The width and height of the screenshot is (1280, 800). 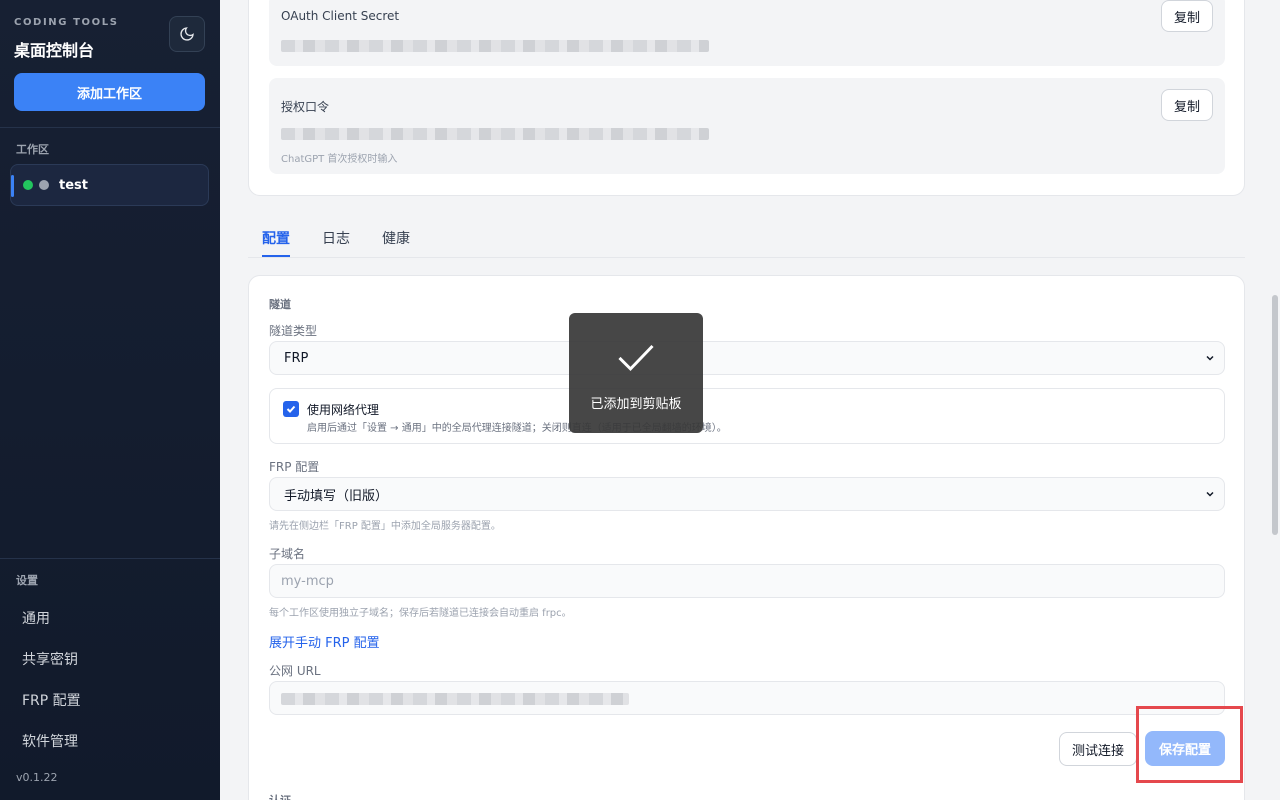 I want to click on client-secret-value-redacted, so click(x=495, y=46).